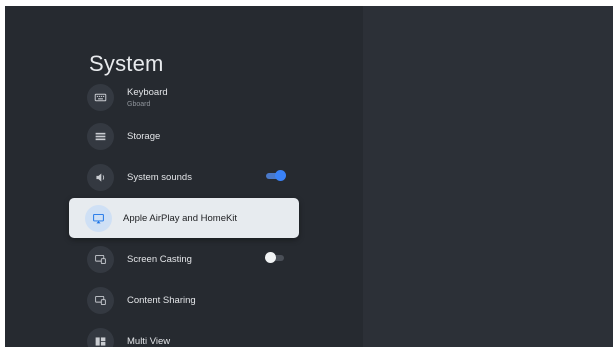  What do you see at coordinates (161, 300) in the screenshot?
I see `content-sharing-label: Content Sharing` at bounding box center [161, 300].